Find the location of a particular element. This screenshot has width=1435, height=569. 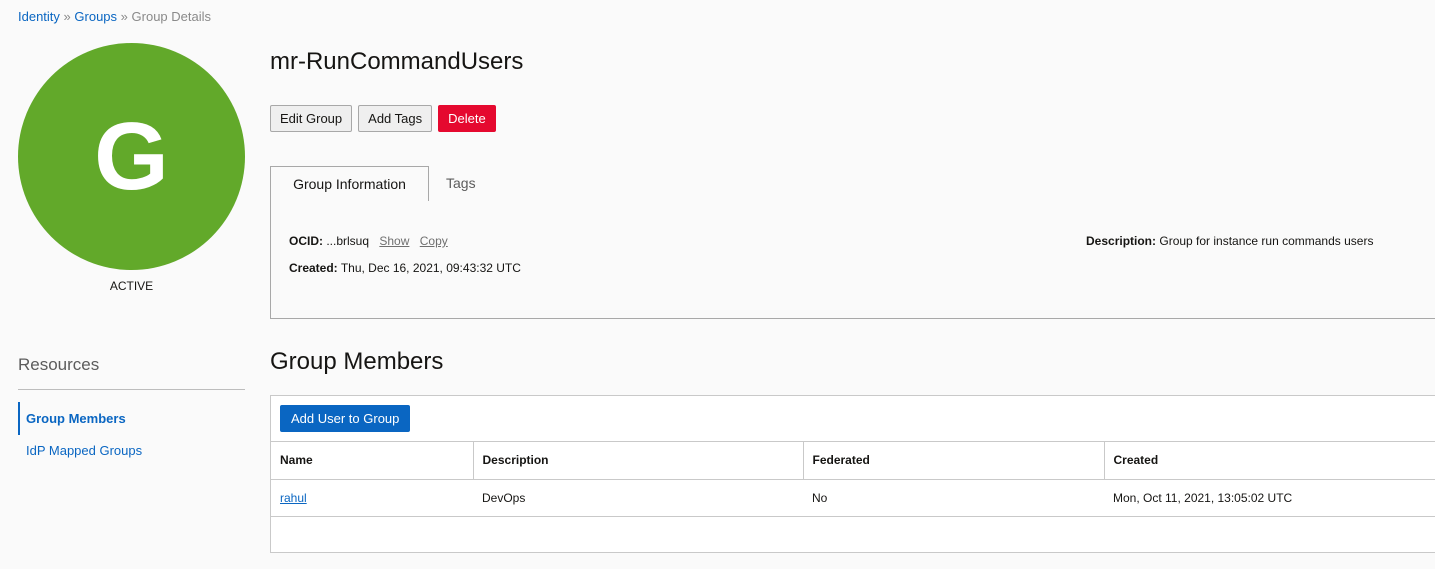

resources-item-group-members: Group Members is located at coordinates (131, 418).